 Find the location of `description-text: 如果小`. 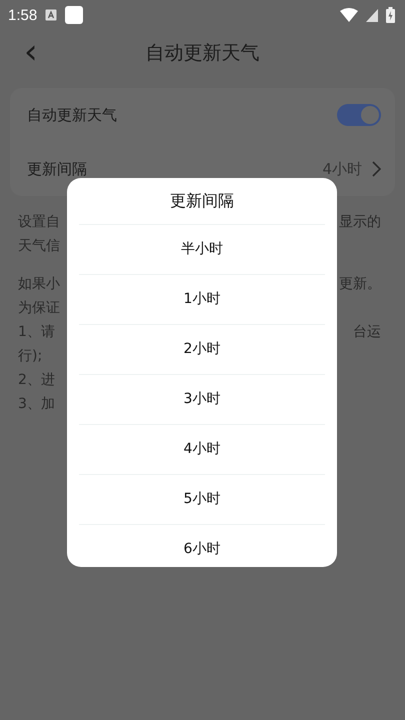

description-text: 如果小 is located at coordinates (39, 284).